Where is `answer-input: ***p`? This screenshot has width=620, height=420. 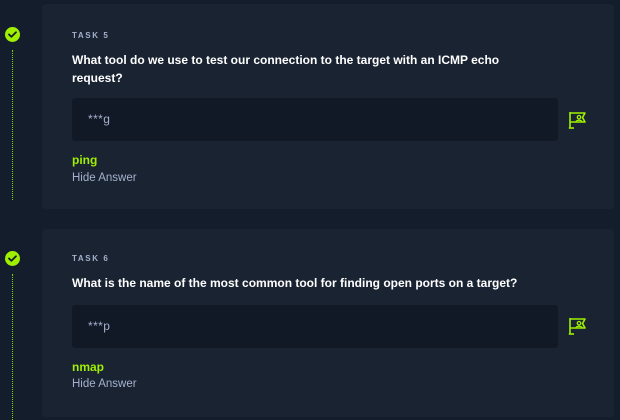 answer-input: ***p is located at coordinates (315, 326).